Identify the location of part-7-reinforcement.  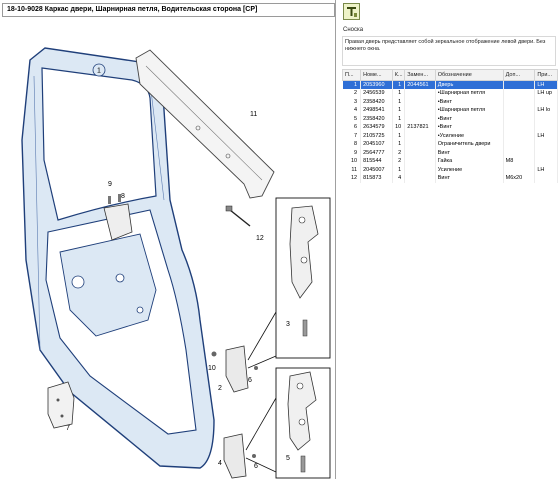
(61, 405).